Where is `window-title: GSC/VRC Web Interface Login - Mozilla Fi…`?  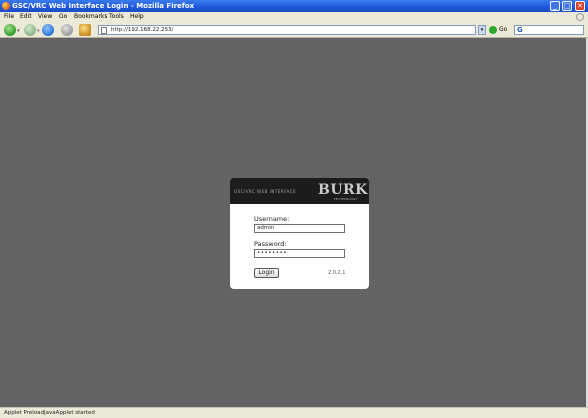 window-title: GSC/VRC Web Interface Login - Mozilla Fi… is located at coordinates (103, 6).